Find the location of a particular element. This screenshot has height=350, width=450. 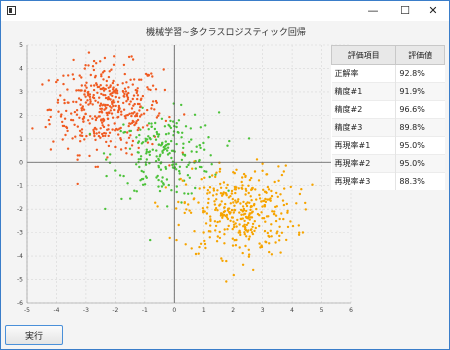

table-row: 精度#1 91.9% is located at coordinates (388, 91).